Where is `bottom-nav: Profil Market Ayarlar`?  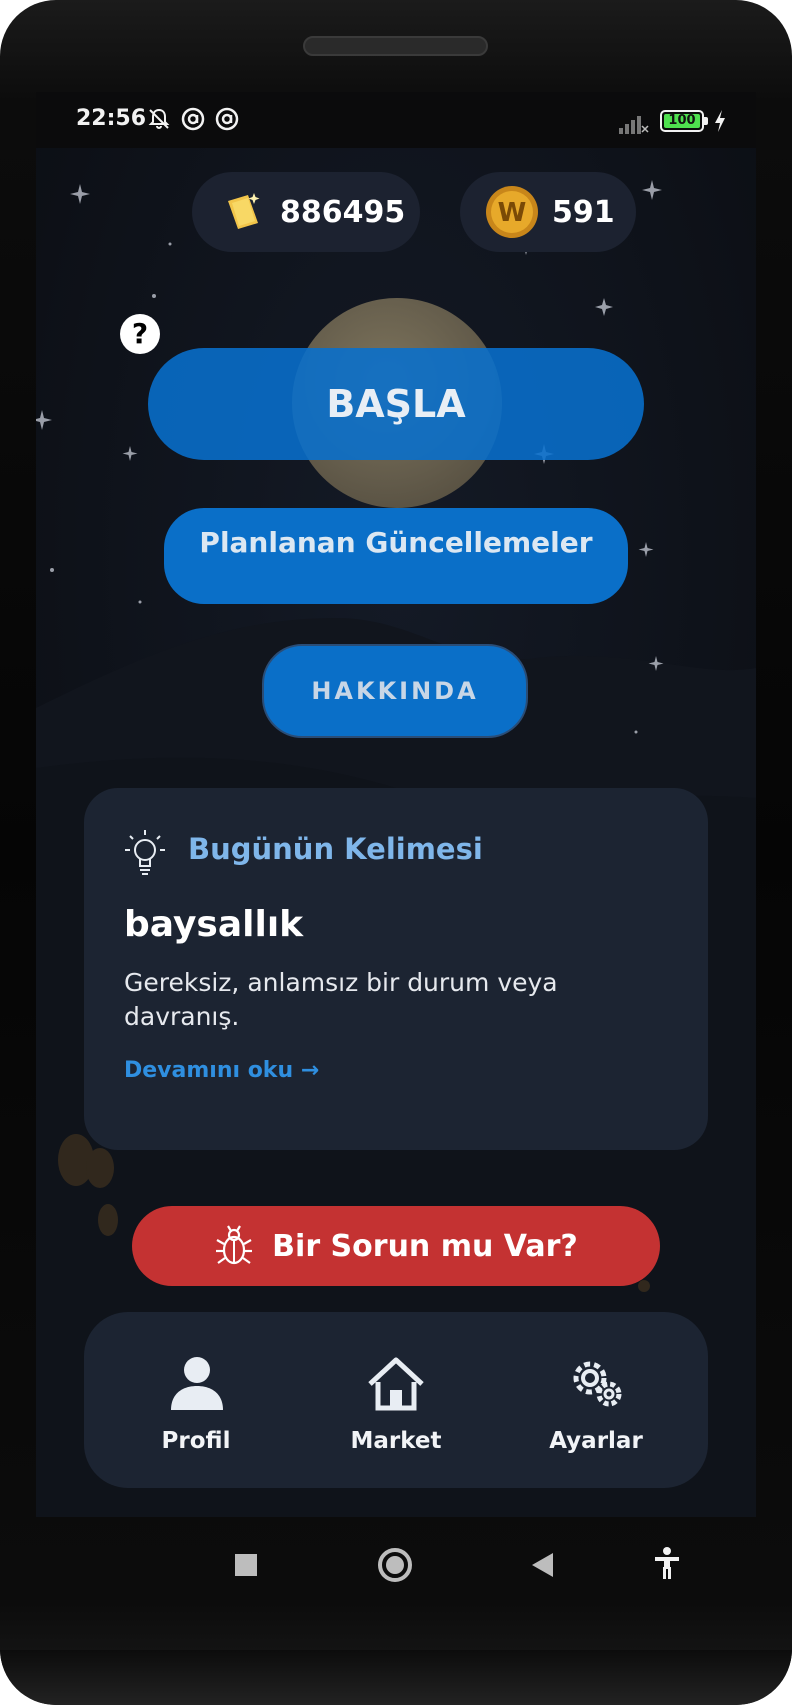
bottom-nav: Profil Market Ayarlar is located at coordinates (396, 1400).